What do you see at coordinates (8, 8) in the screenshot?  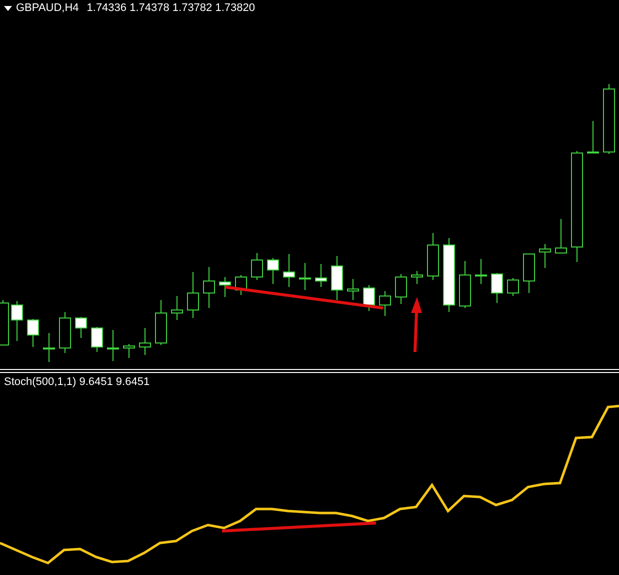 I see `dropdown-icon` at bounding box center [8, 8].